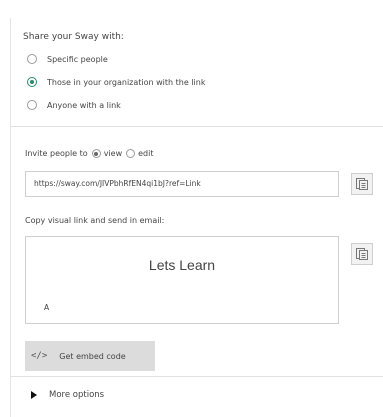 This screenshot has height=417, width=383. Describe the element at coordinates (77, 395) in the screenshot. I see `more-options-label: More options` at that location.